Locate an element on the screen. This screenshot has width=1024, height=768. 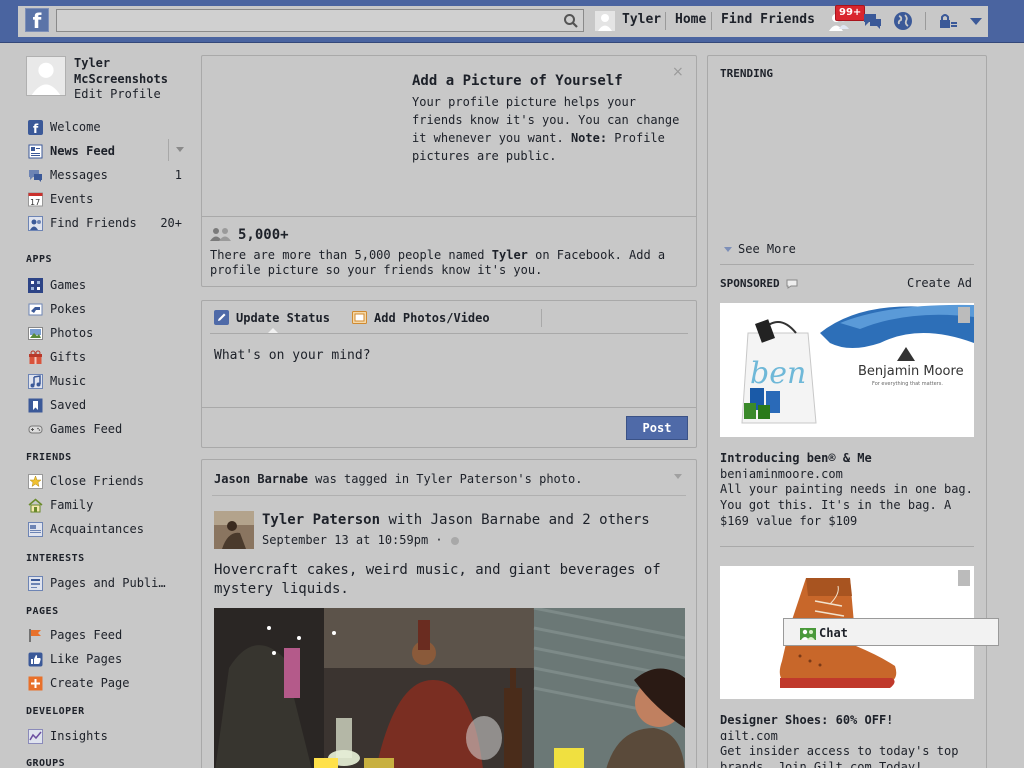
status-input: What's on your mind? is located at coordinates (292, 355).